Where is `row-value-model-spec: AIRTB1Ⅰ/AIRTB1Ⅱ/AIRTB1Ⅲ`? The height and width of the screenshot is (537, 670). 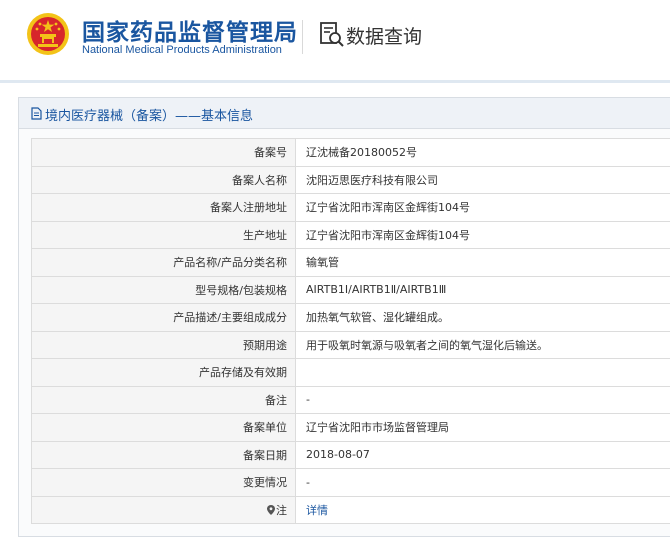
row-value-model-spec: AIRTB1Ⅰ/AIRTB1Ⅱ/AIRTB1Ⅲ is located at coordinates (483, 290).